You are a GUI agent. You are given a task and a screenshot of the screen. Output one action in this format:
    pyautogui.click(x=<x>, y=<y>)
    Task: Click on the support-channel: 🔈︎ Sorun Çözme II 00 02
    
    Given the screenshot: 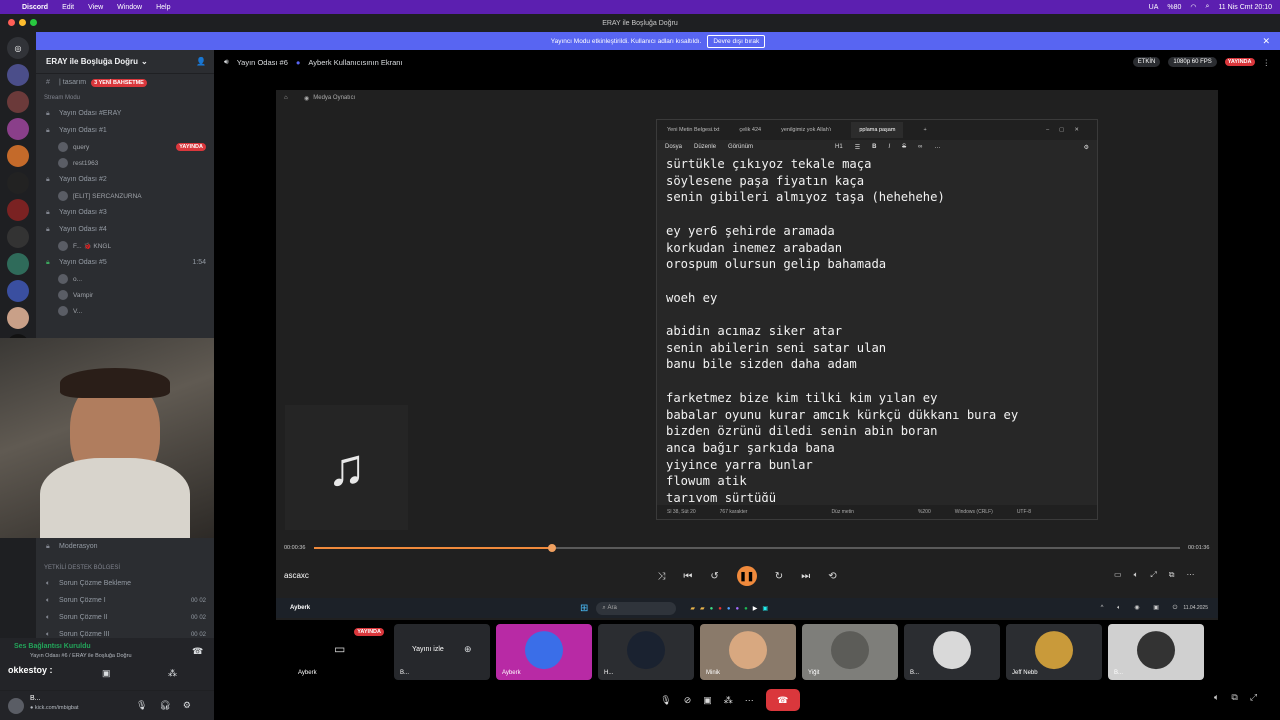 What is the action you would take?
    pyautogui.click(x=125, y=617)
    